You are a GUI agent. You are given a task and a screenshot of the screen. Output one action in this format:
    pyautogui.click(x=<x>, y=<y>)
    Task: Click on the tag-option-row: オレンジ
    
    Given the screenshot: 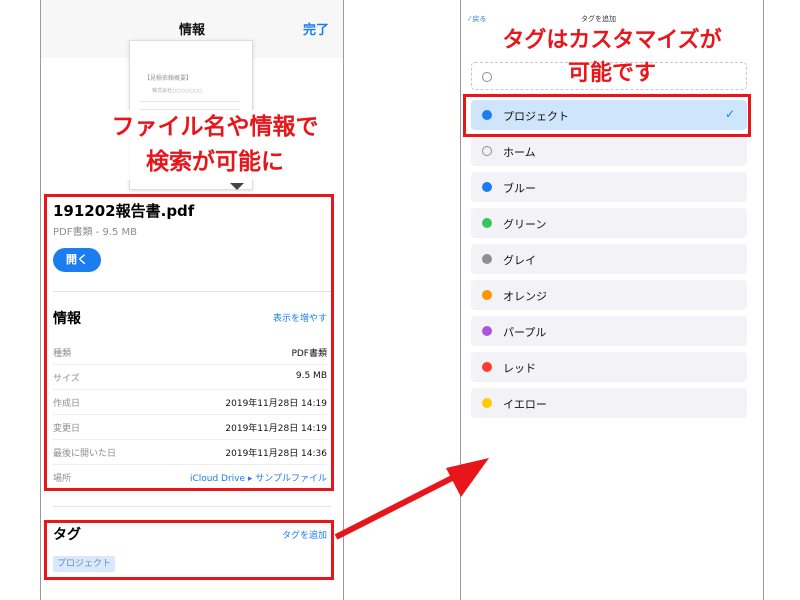 What is the action you would take?
    pyautogui.click(x=609, y=295)
    